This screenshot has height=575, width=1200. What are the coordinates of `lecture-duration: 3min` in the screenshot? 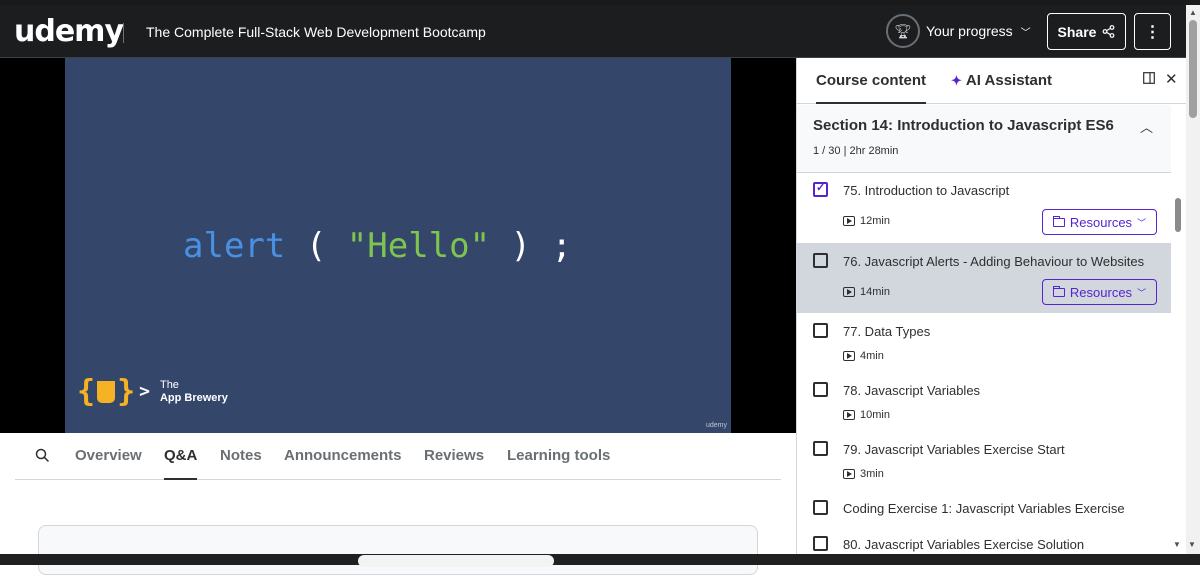 It's located at (872, 474).